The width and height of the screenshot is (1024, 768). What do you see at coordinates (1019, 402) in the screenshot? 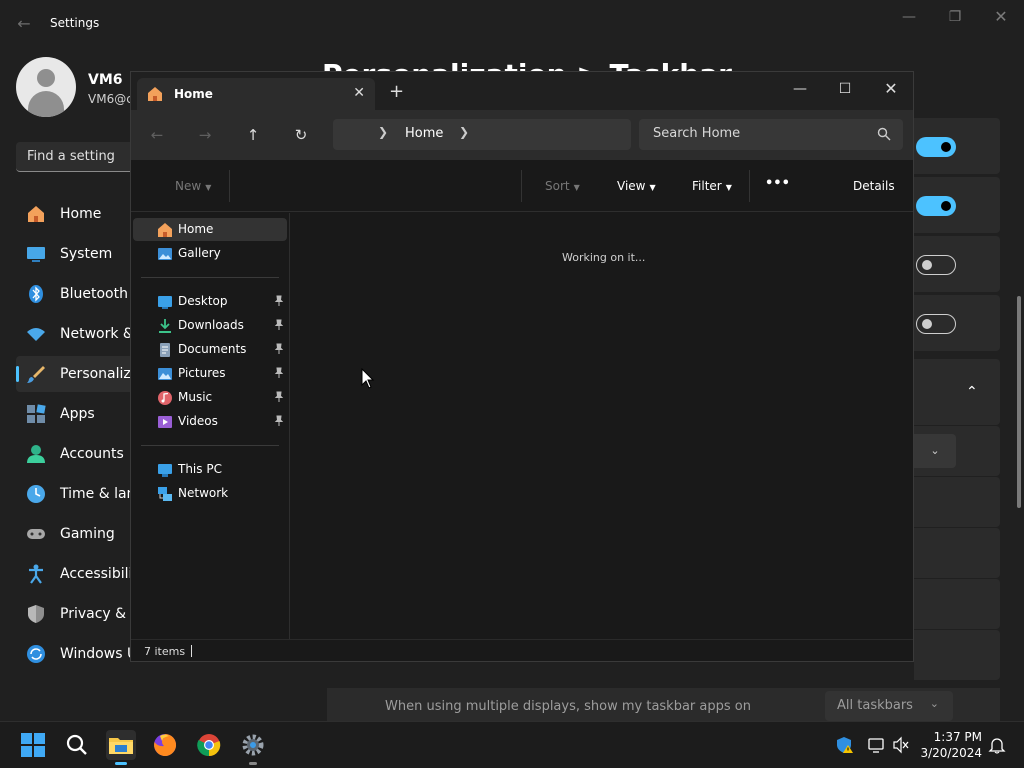
I see `settings-scrollbar` at bounding box center [1019, 402].